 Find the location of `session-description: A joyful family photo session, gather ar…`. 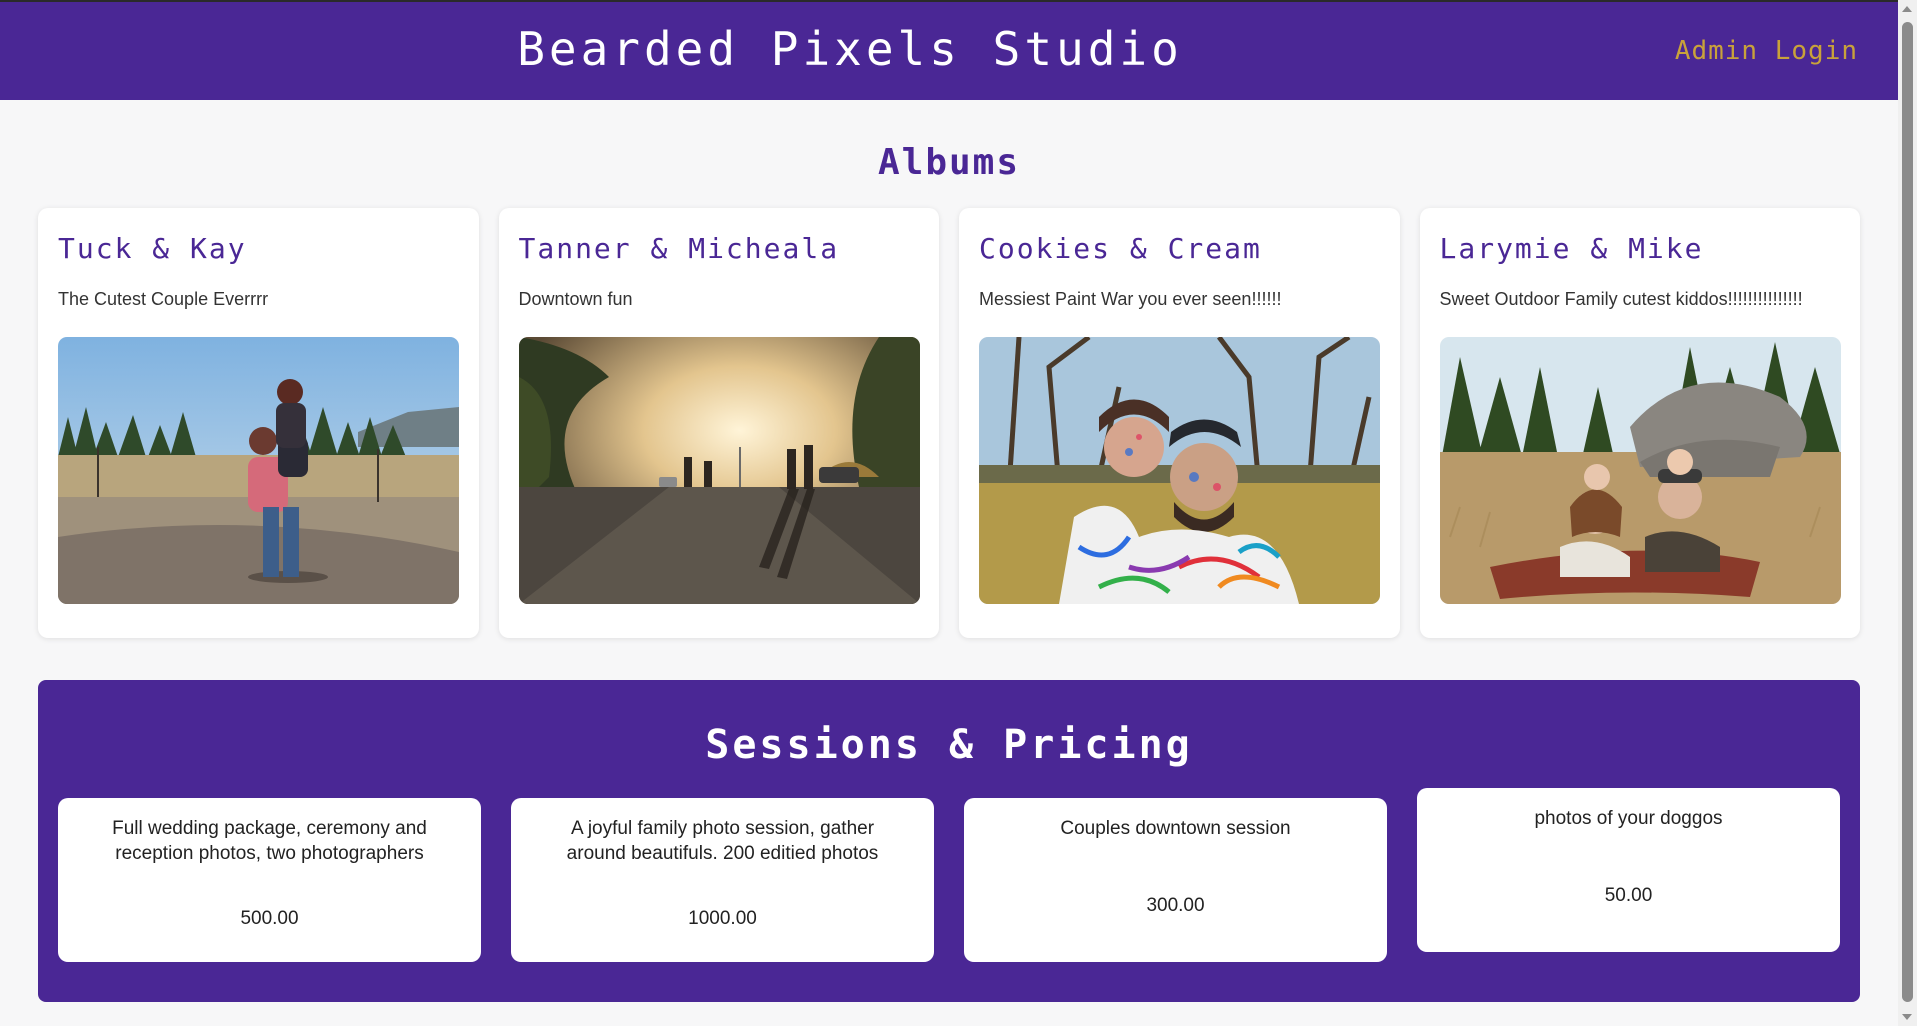

session-description: A joyful family photo session, gather ar… is located at coordinates (722, 841).